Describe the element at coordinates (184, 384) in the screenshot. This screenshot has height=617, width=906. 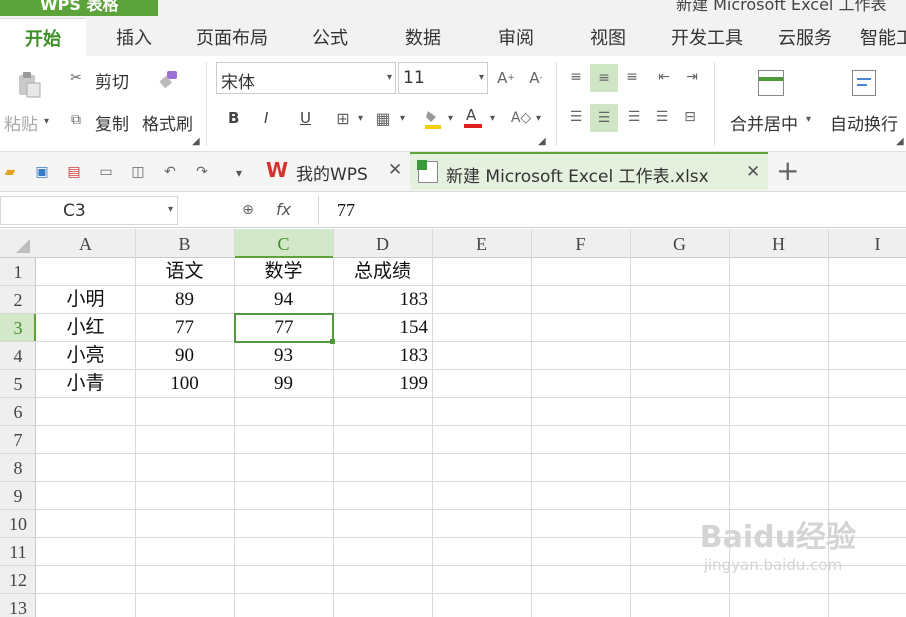
I see `cell-b5: 100` at that location.